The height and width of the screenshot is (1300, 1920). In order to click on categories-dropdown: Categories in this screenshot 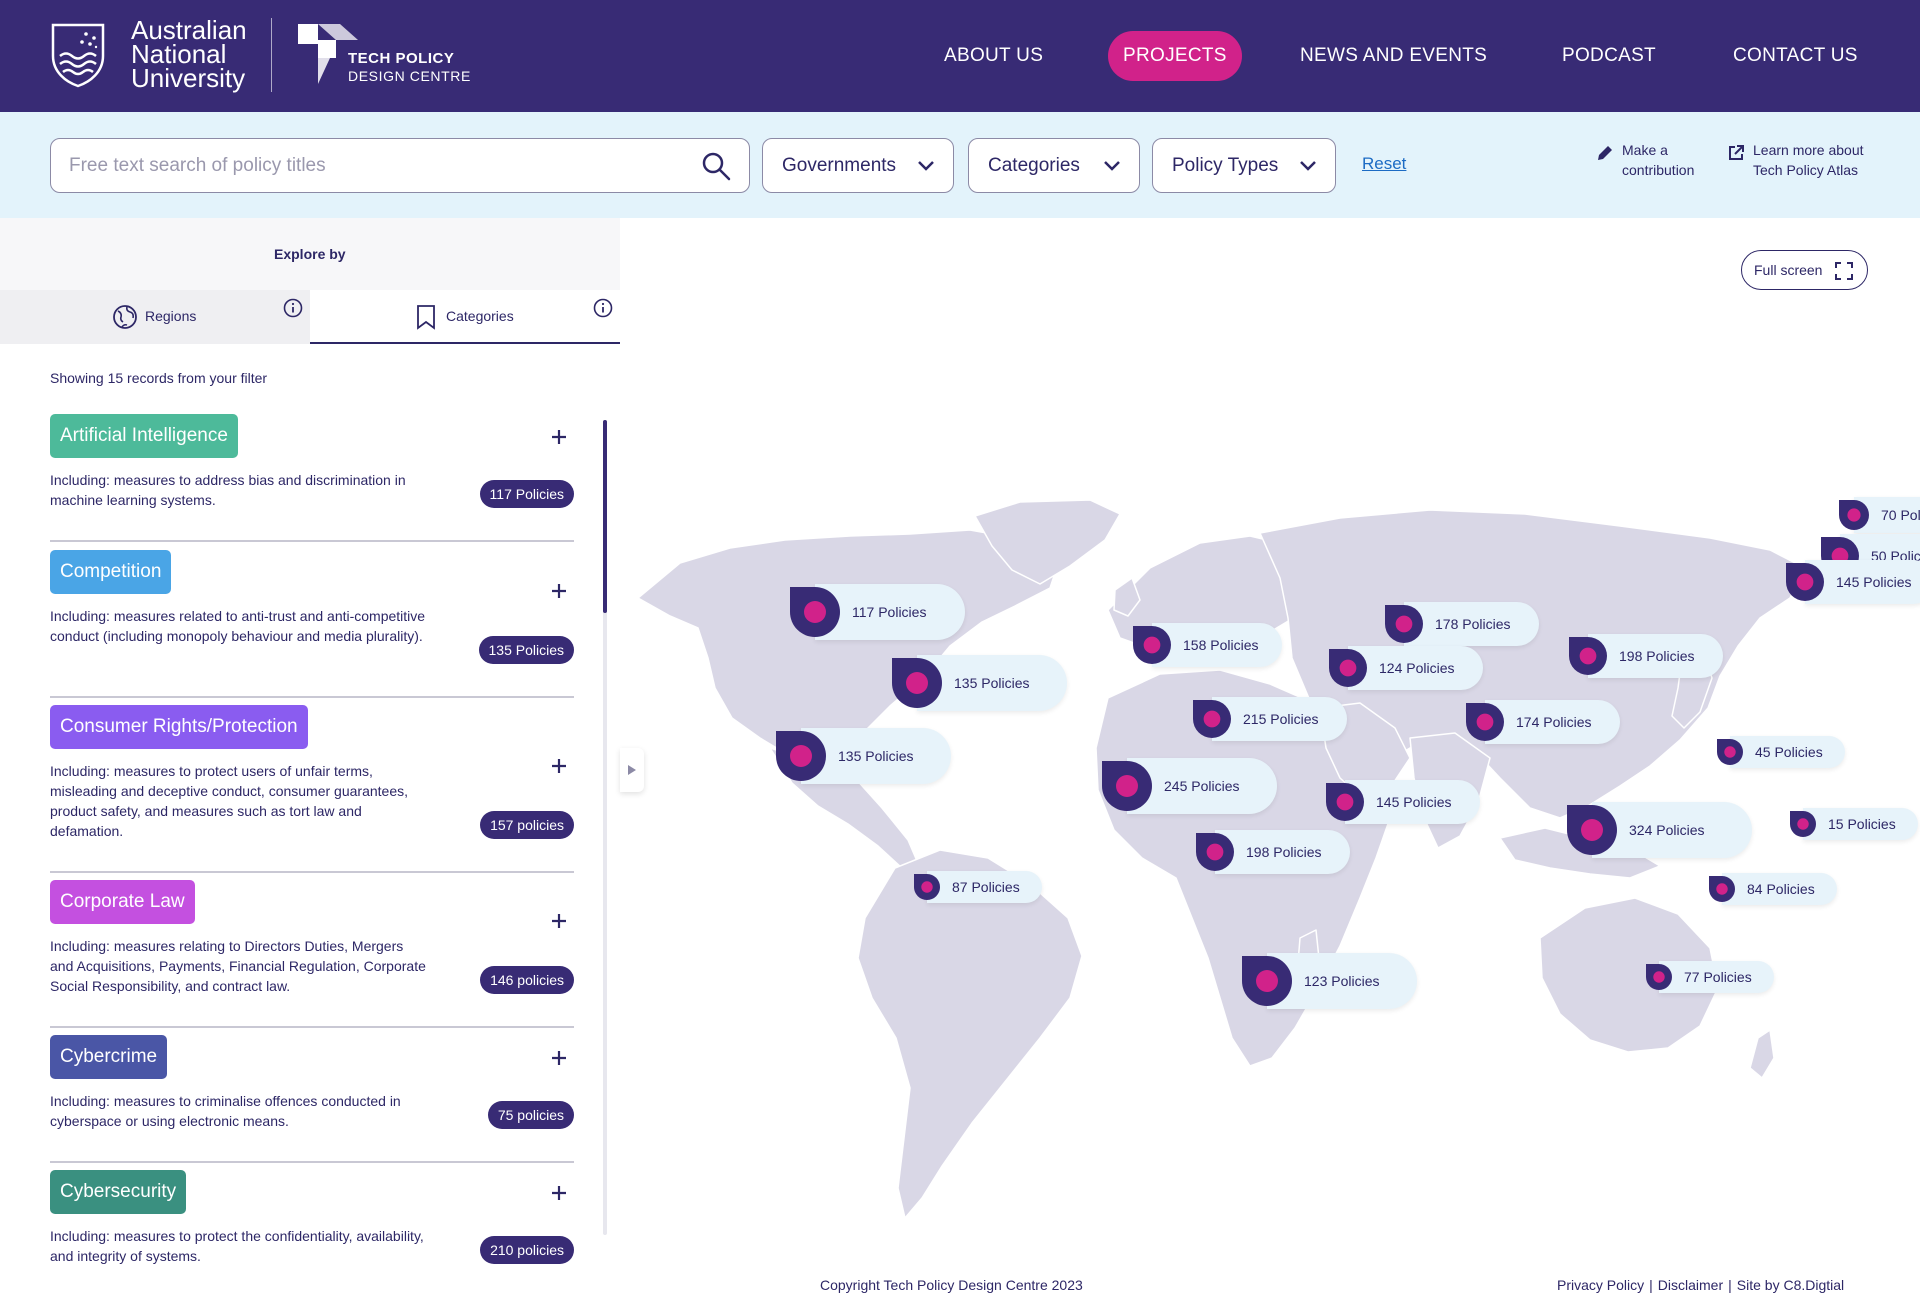, I will do `click(1054, 165)`.